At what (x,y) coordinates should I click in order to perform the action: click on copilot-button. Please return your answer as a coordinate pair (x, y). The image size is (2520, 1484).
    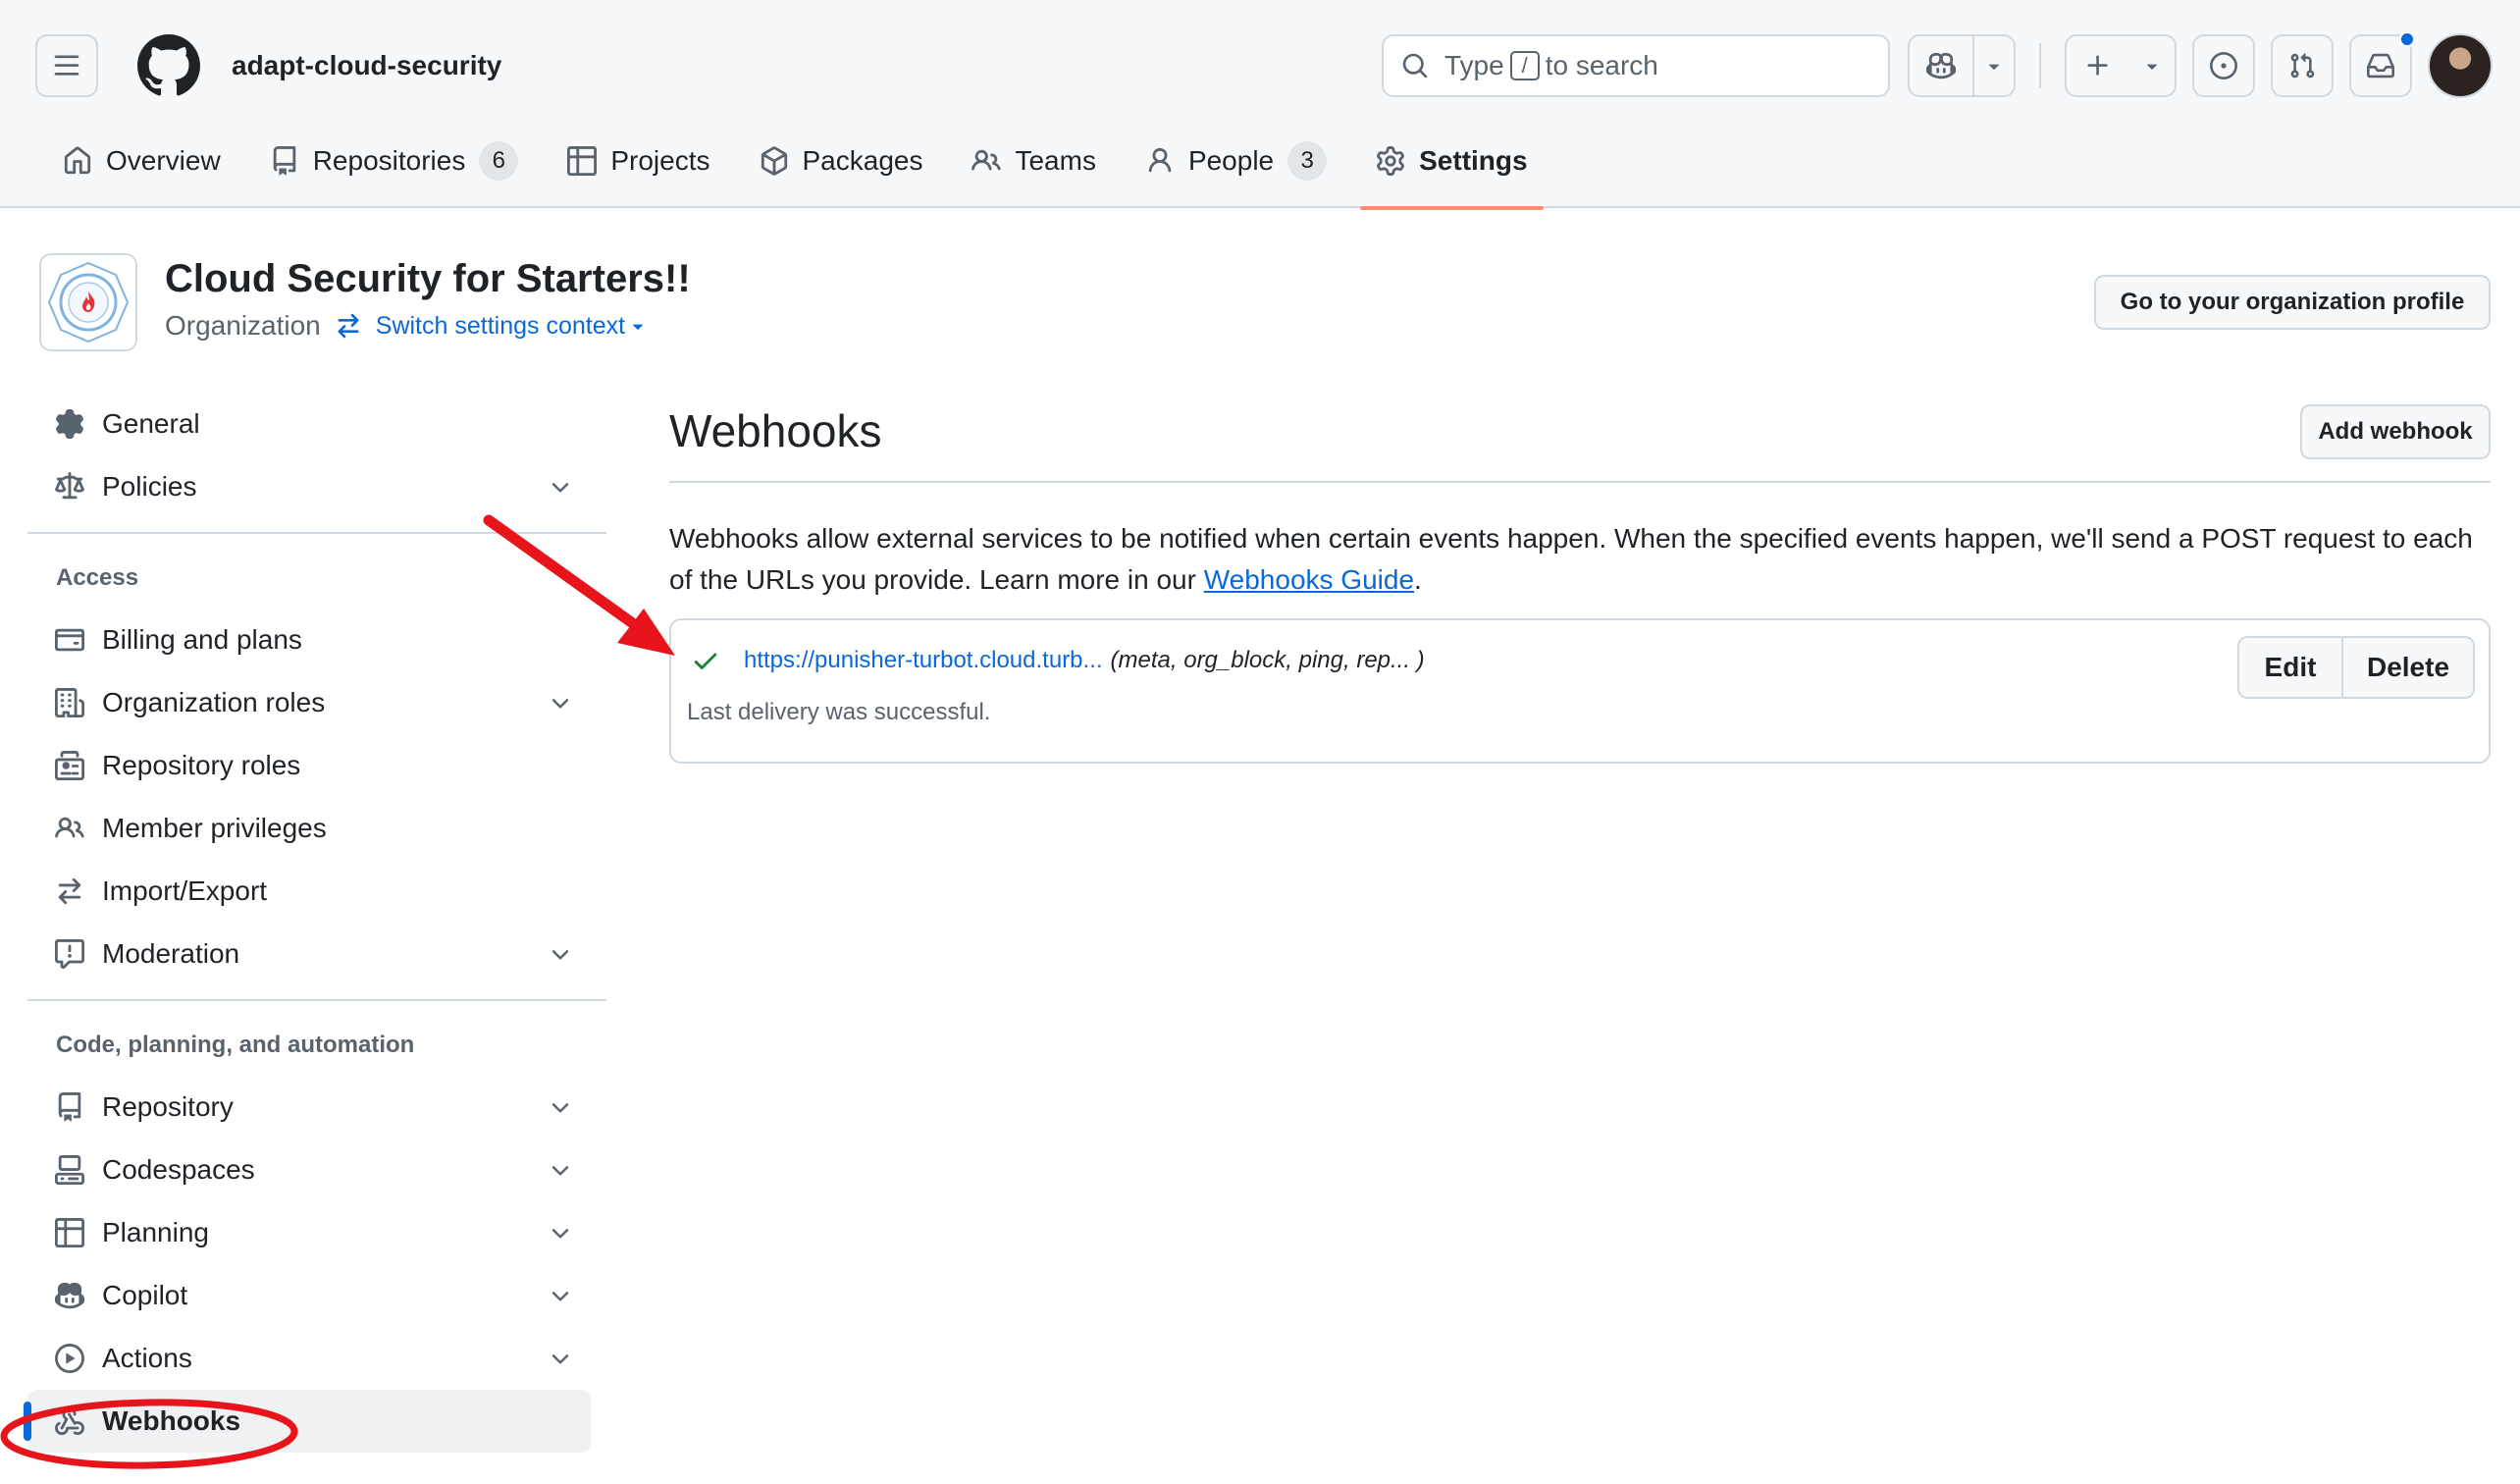
    Looking at the image, I should click on (1941, 65).